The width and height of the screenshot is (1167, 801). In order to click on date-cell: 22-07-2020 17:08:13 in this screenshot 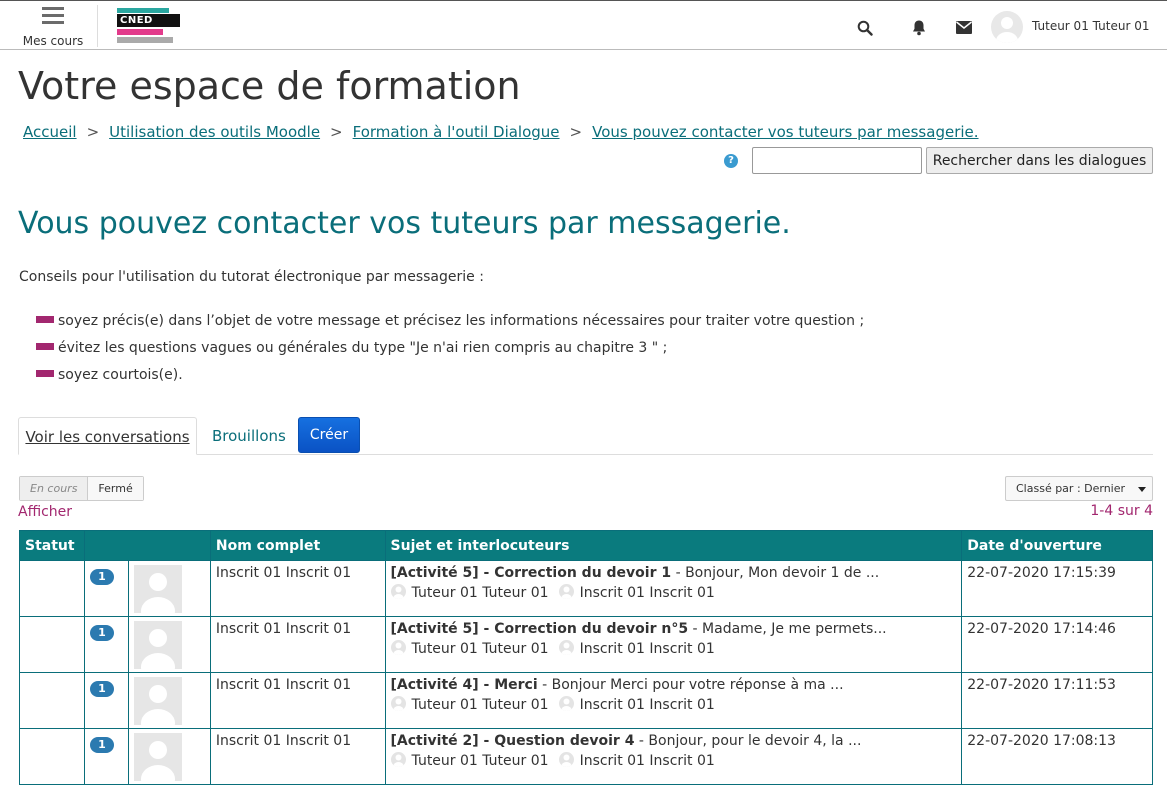, I will do `click(1057, 756)`.